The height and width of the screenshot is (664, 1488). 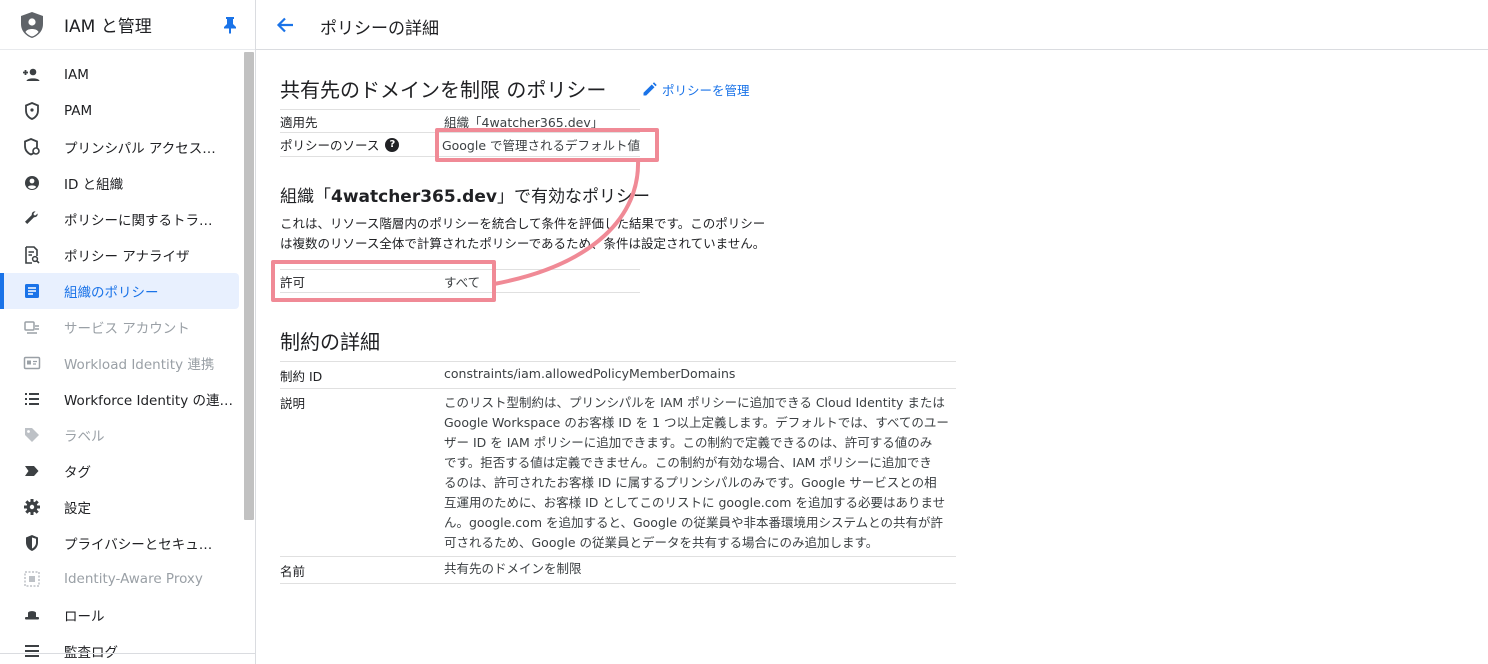 What do you see at coordinates (84, 617) in the screenshot?
I see `sidebar-item-label: ロール` at bounding box center [84, 617].